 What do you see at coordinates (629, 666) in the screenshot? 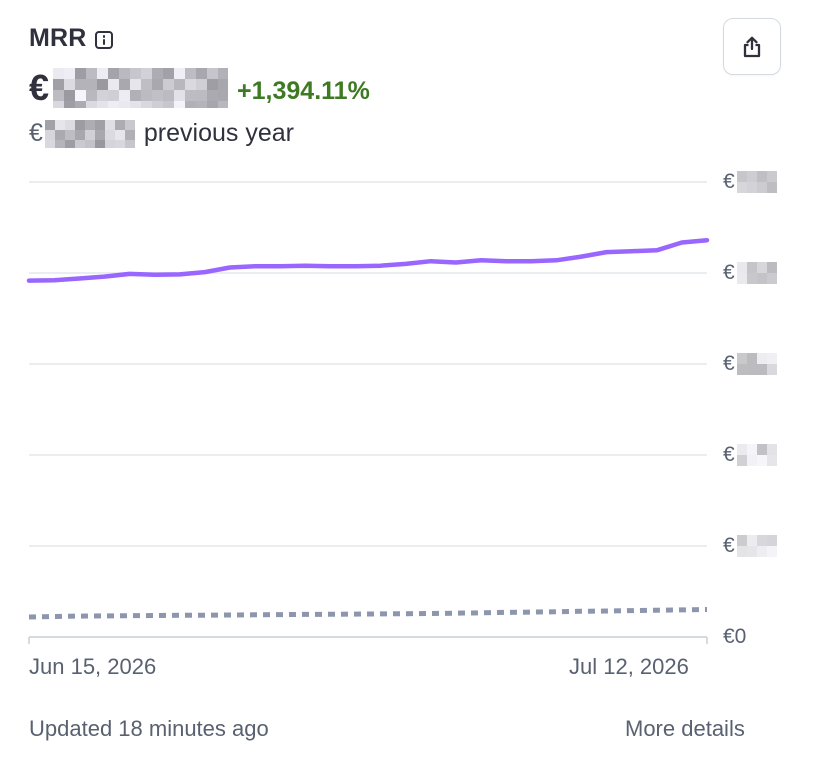
I see `x-axis-end-label: Jul 12, 2026` at bounding box center [629, 666].